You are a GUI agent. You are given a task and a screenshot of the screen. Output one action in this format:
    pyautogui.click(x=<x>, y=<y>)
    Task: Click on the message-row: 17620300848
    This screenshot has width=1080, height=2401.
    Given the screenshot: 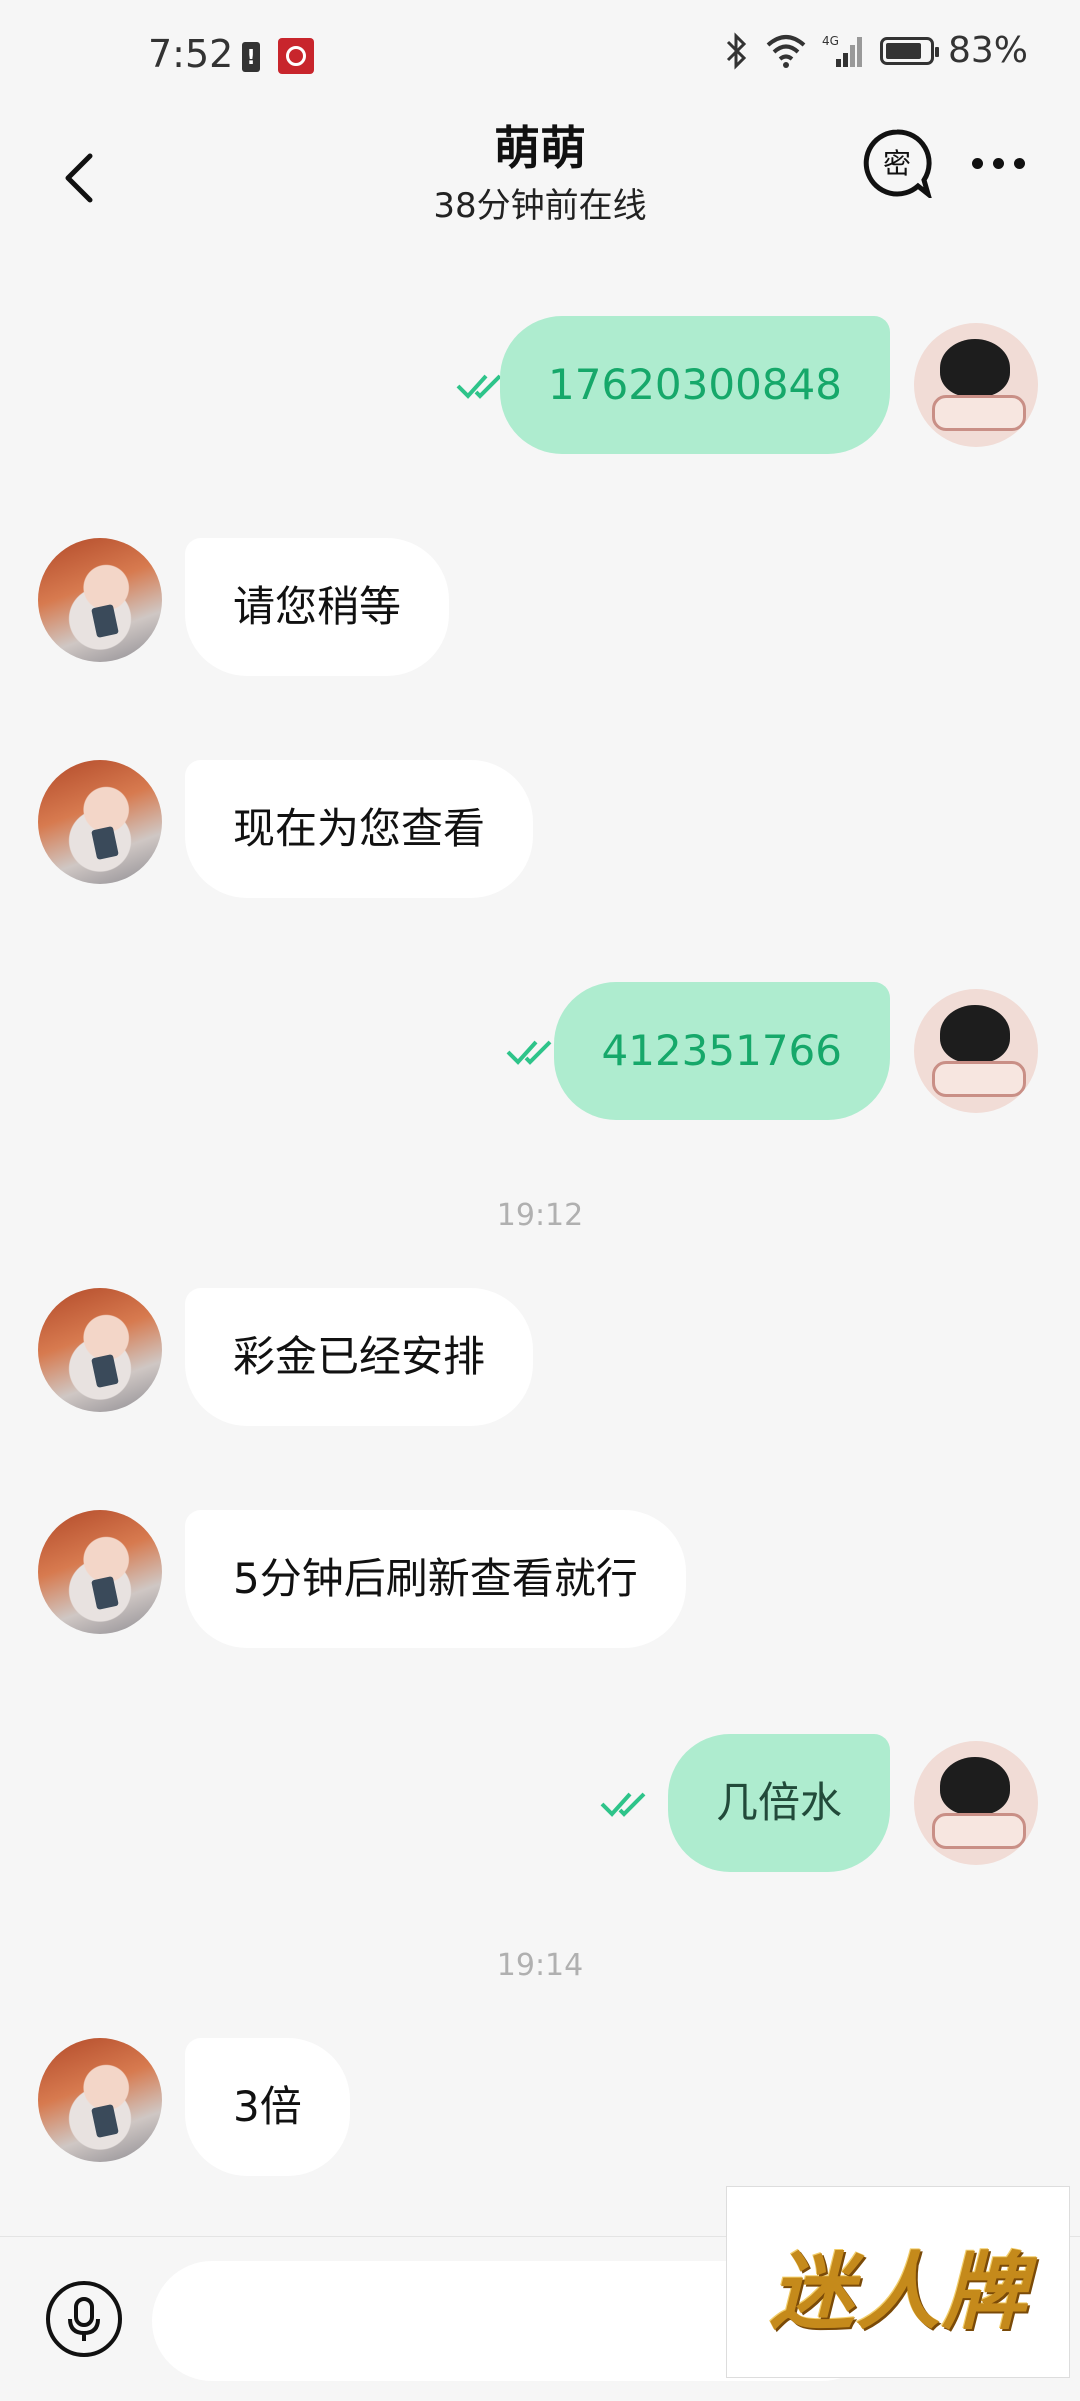 What is the action you would take?
    pyautogui.click(x=540, y=385)
    